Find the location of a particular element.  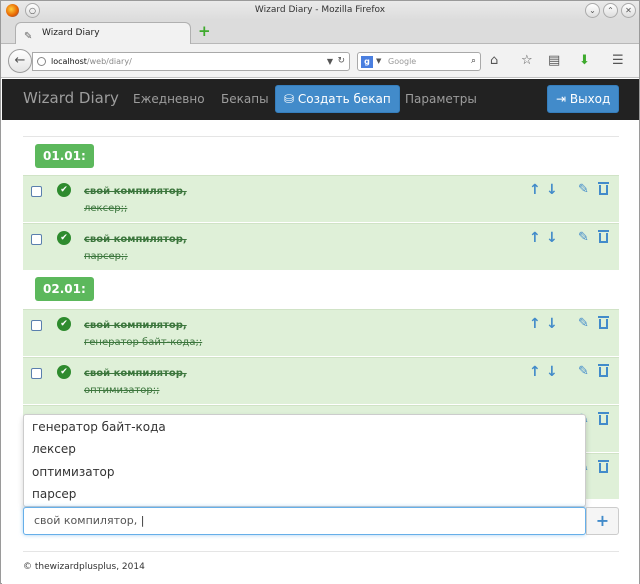

back-button: ← is located at coordinates (20, 61).